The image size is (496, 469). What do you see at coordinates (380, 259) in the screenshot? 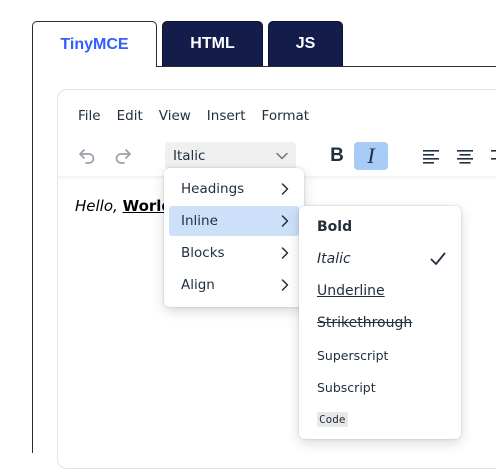
I see `submenu-item-italic: Italic` at bounding box center [380, 259].